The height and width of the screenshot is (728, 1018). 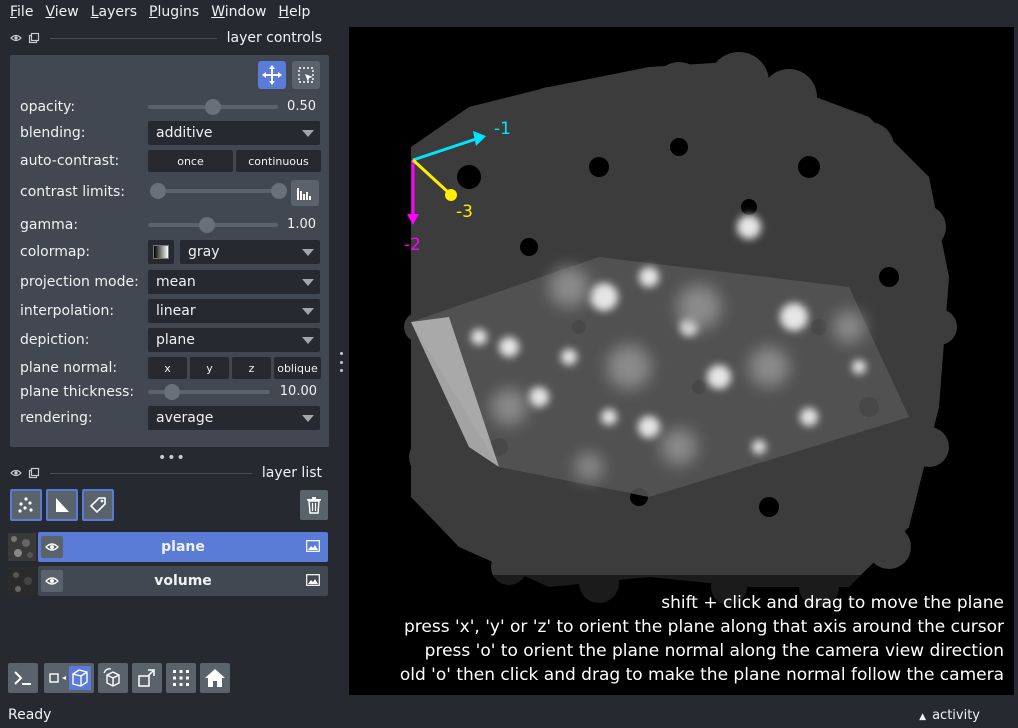 I want to click on new-labels-layer-button, so click(x=98, y=505).